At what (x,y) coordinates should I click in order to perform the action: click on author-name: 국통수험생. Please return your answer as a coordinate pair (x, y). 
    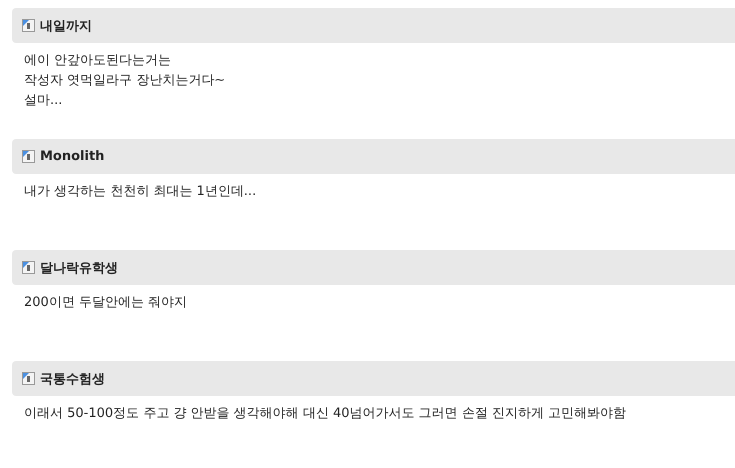
    Looking at the image, I should click on (72, 379).